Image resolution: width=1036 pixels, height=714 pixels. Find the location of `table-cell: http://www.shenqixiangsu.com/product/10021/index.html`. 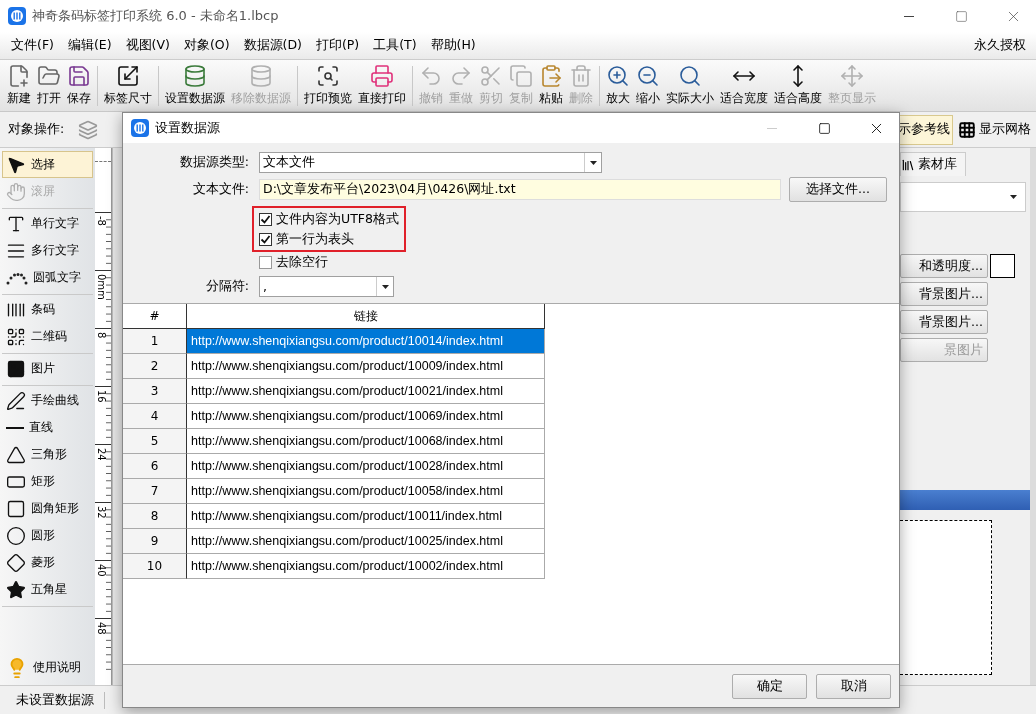

table-cell: http://www.shenqixiangsu.com/product/10021/index.html is located at coordinates (366, 391).